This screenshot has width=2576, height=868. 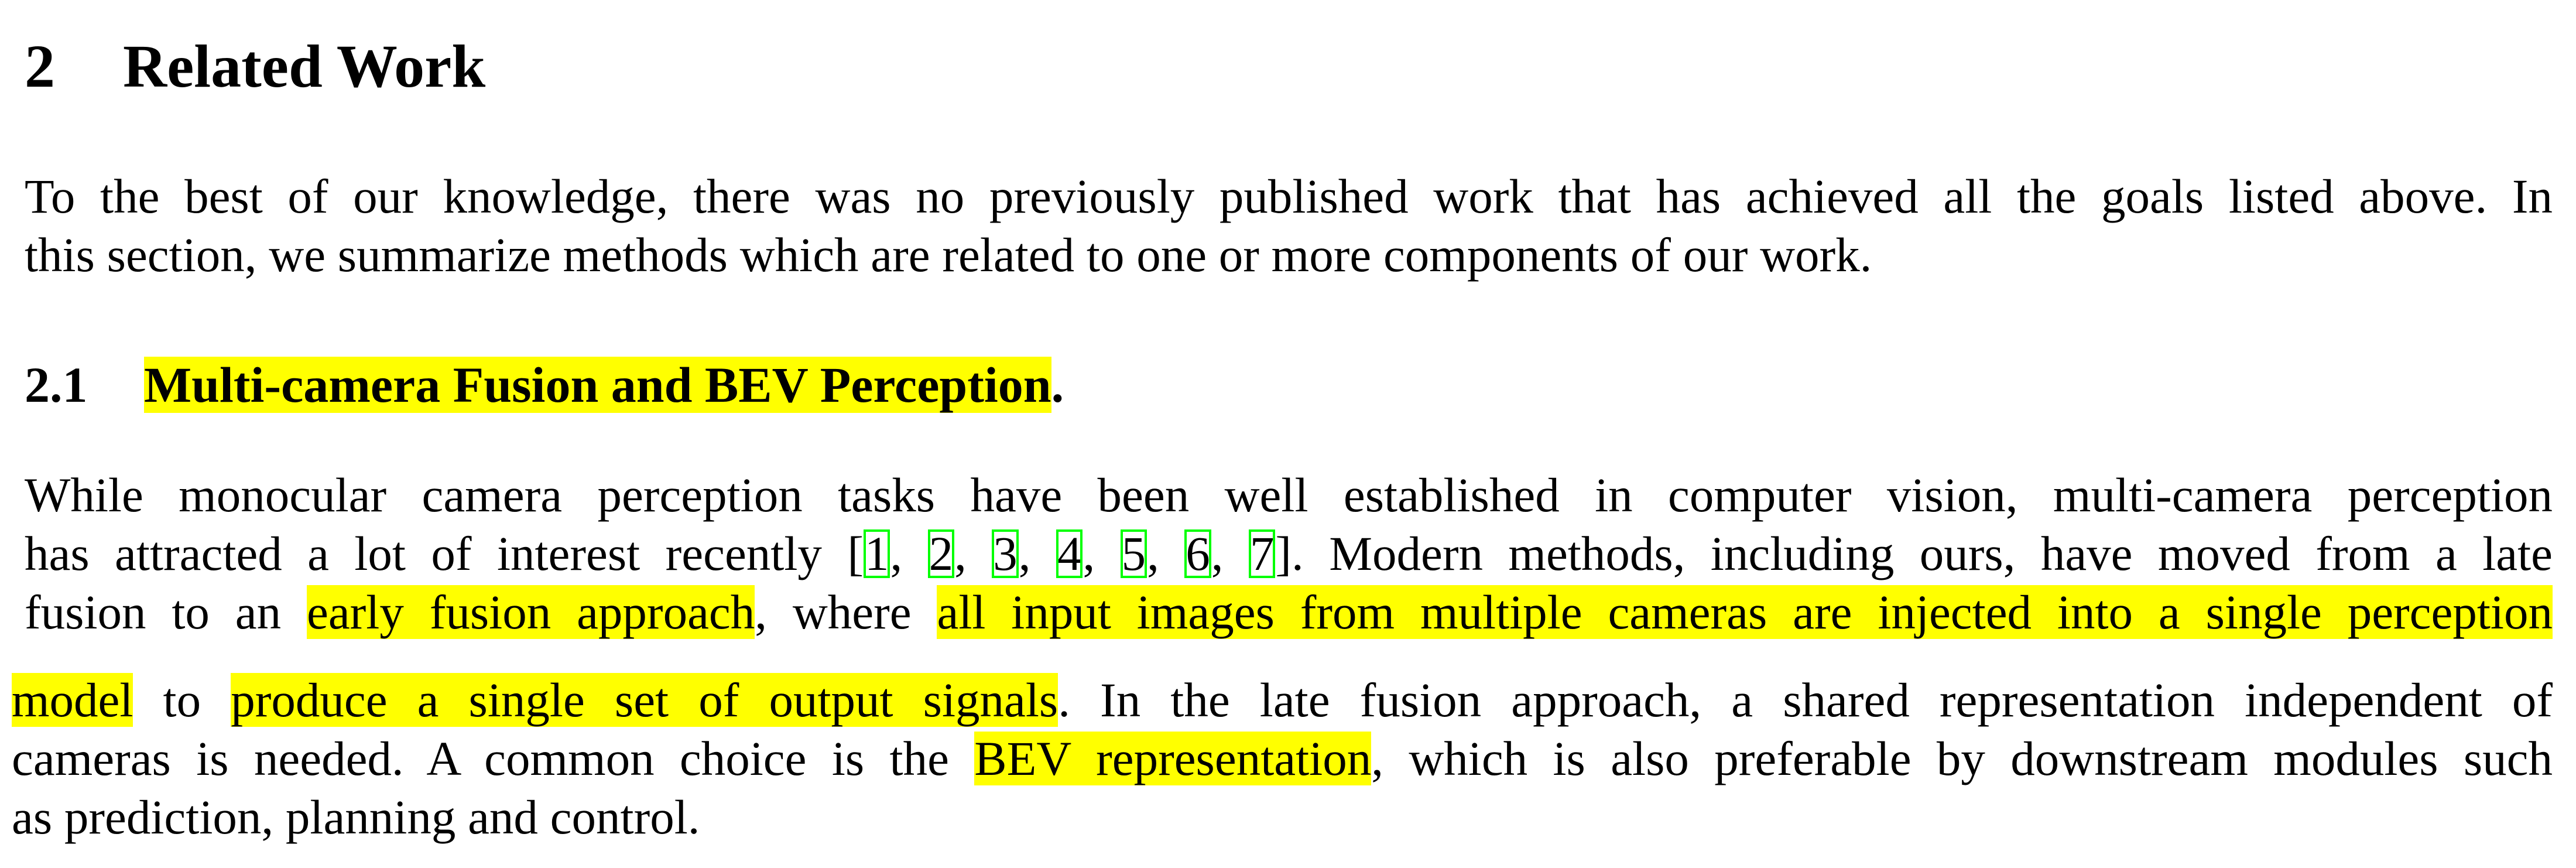 What do you see at coordinates (166, 612) in the screenshot?
I see `para-line-3-a: fusion to an` at bounding box center [166, 612].